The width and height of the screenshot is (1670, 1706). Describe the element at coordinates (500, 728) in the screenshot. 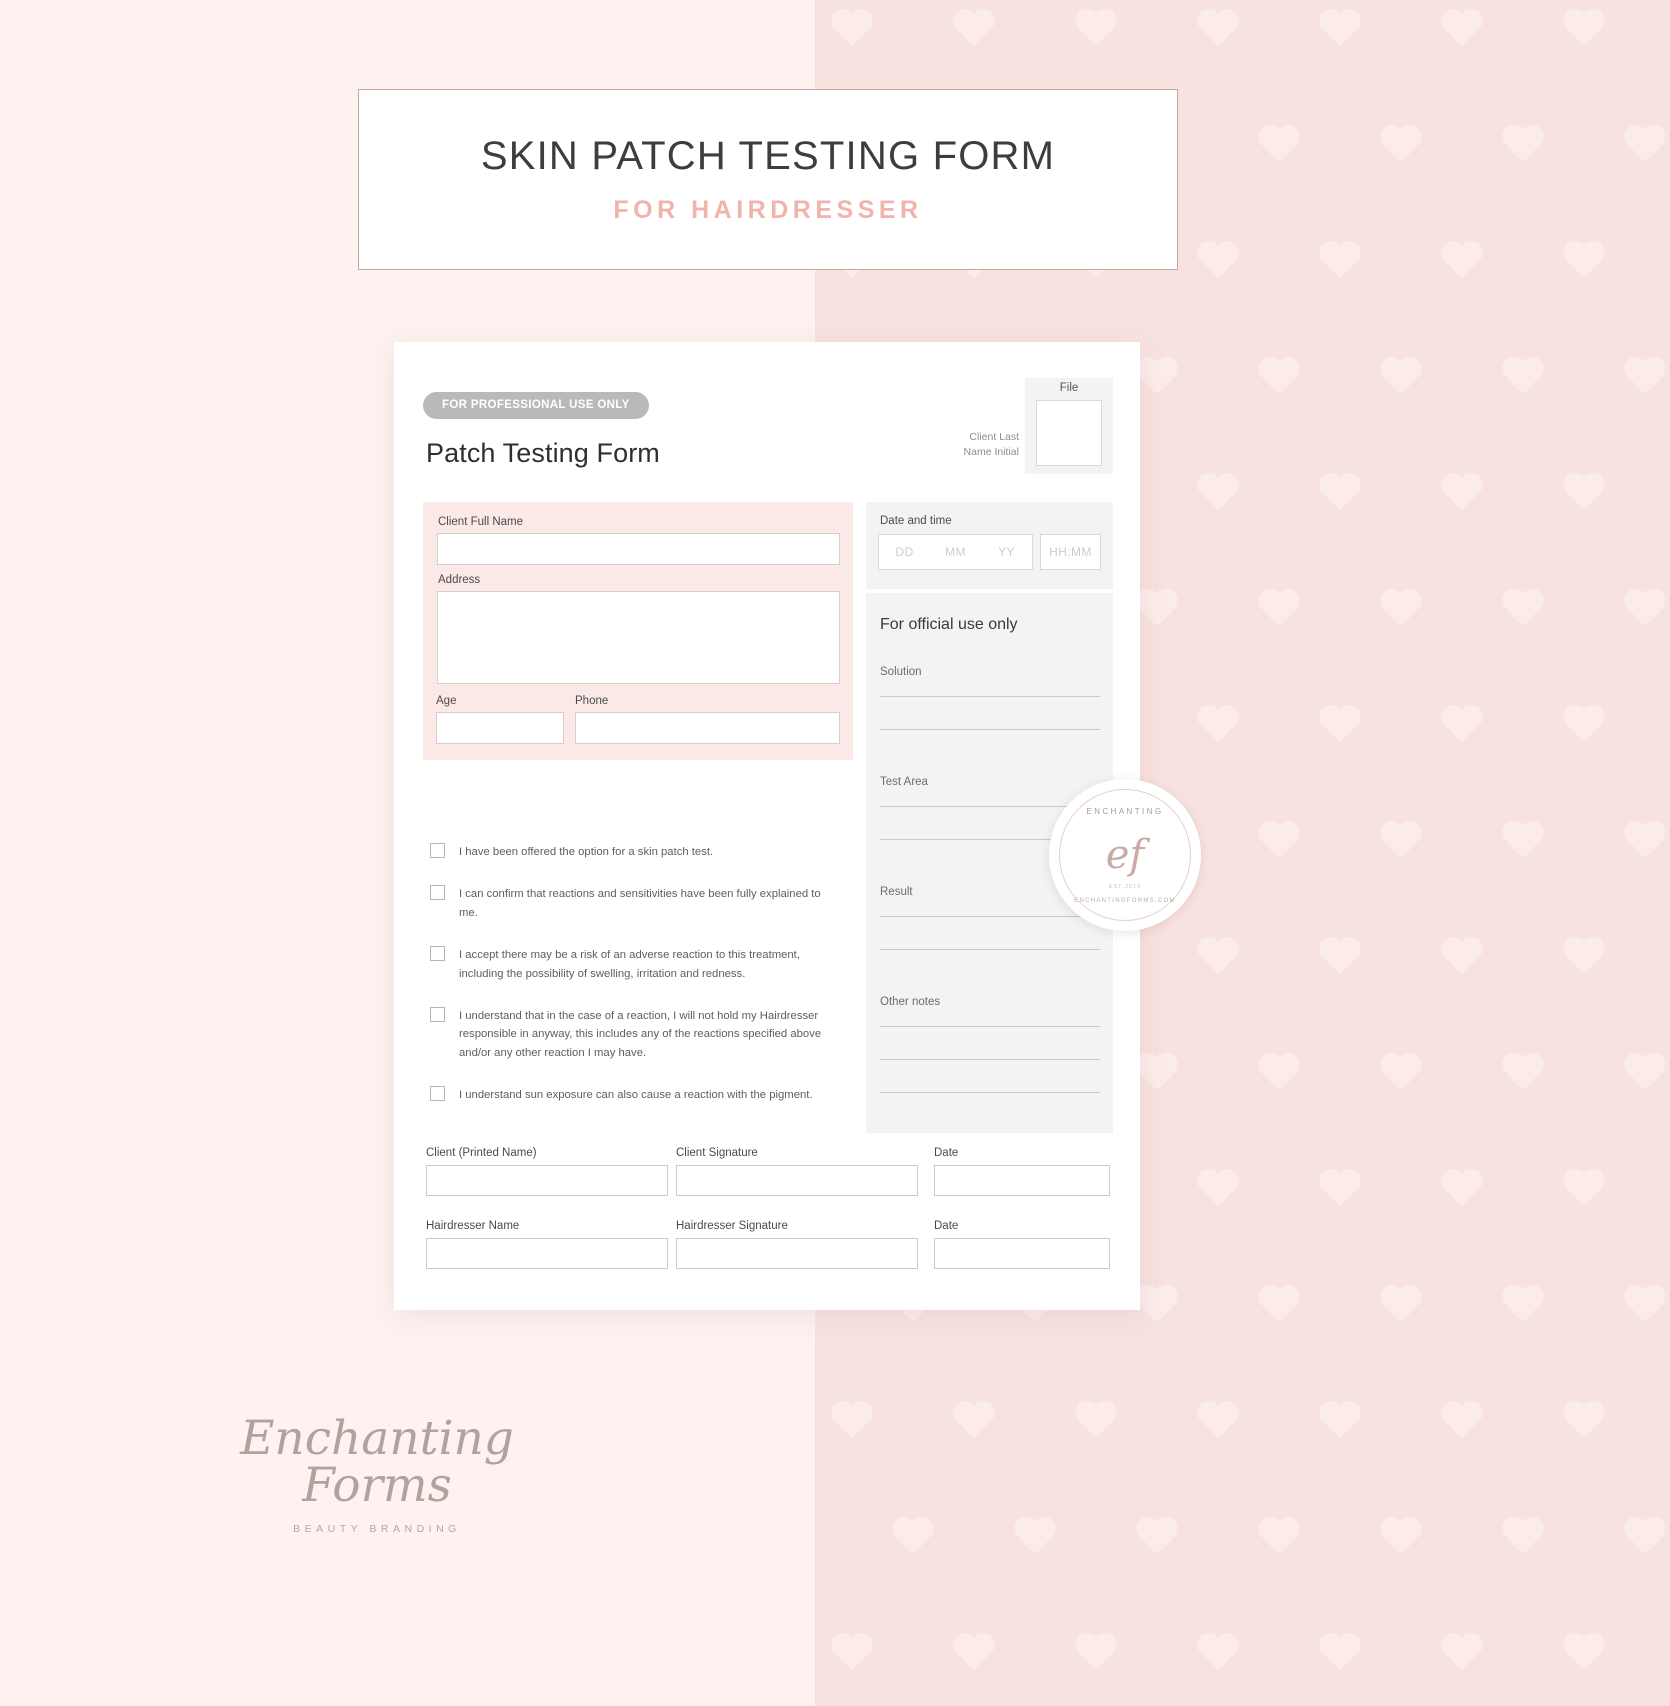

I see `age-input` at that location.